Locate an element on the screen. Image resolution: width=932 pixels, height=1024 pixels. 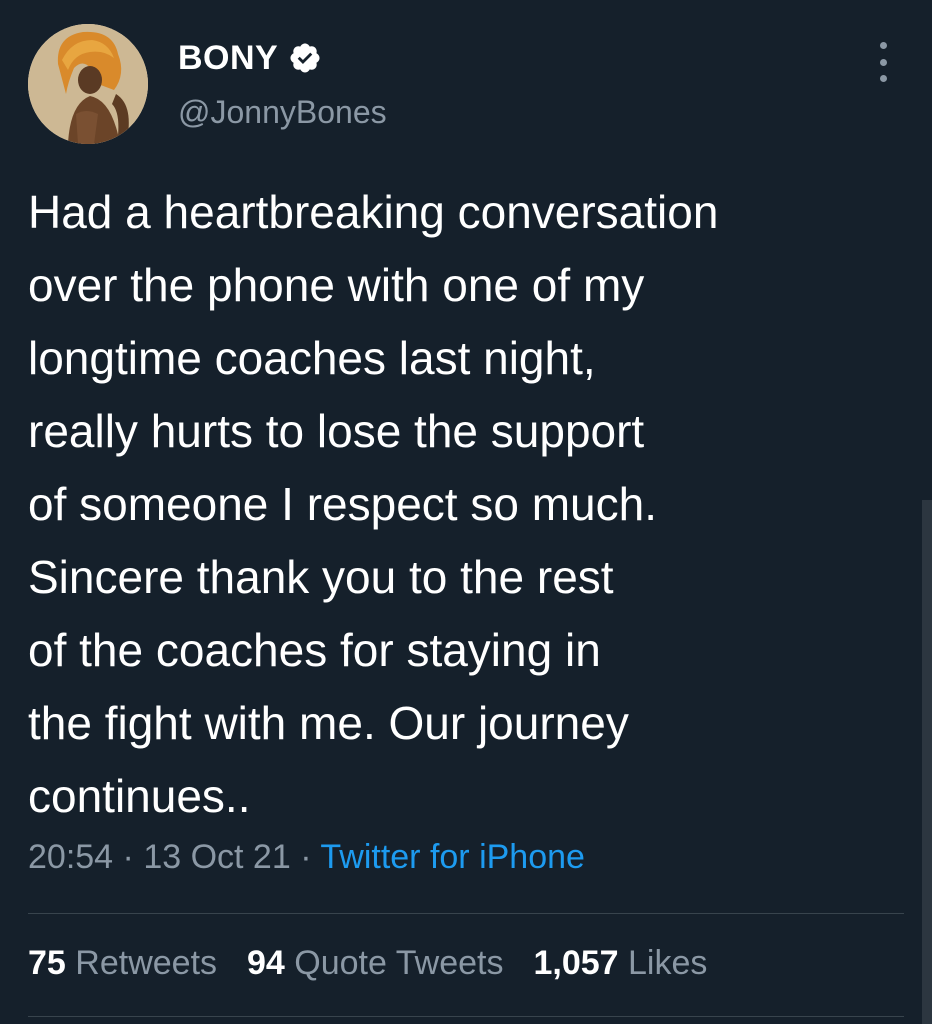
tweet-text-line: over the phone with one of my is located at coordinates (336, 285).